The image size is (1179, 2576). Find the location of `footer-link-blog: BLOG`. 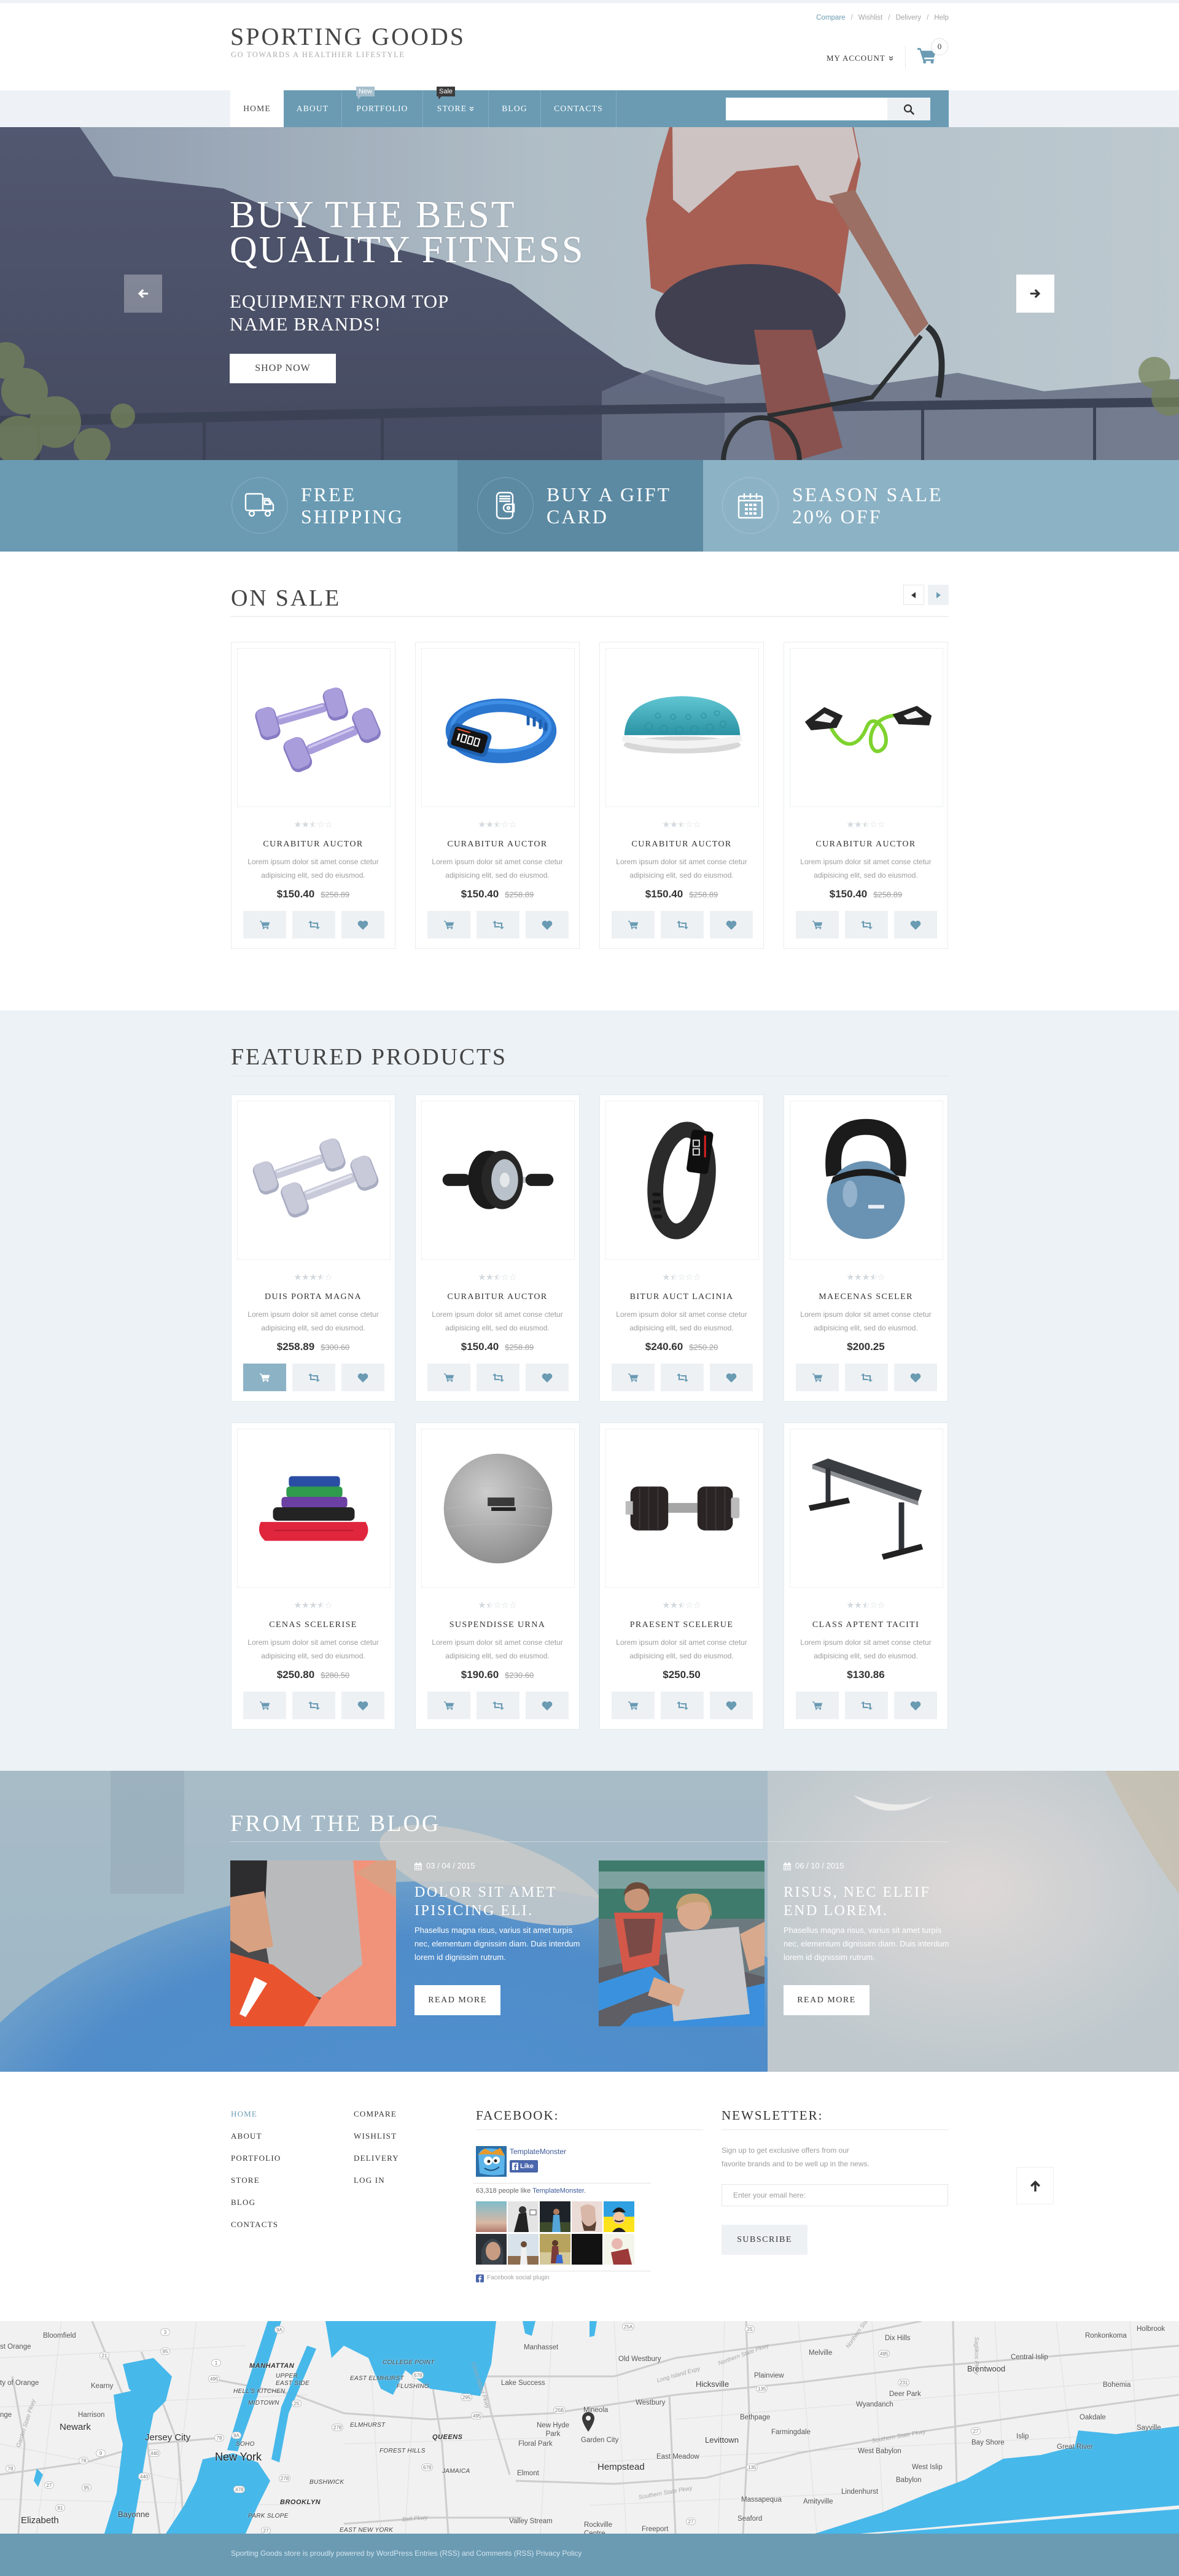

footer-link-blog: BLOG is located at coordinates (243, 2202).